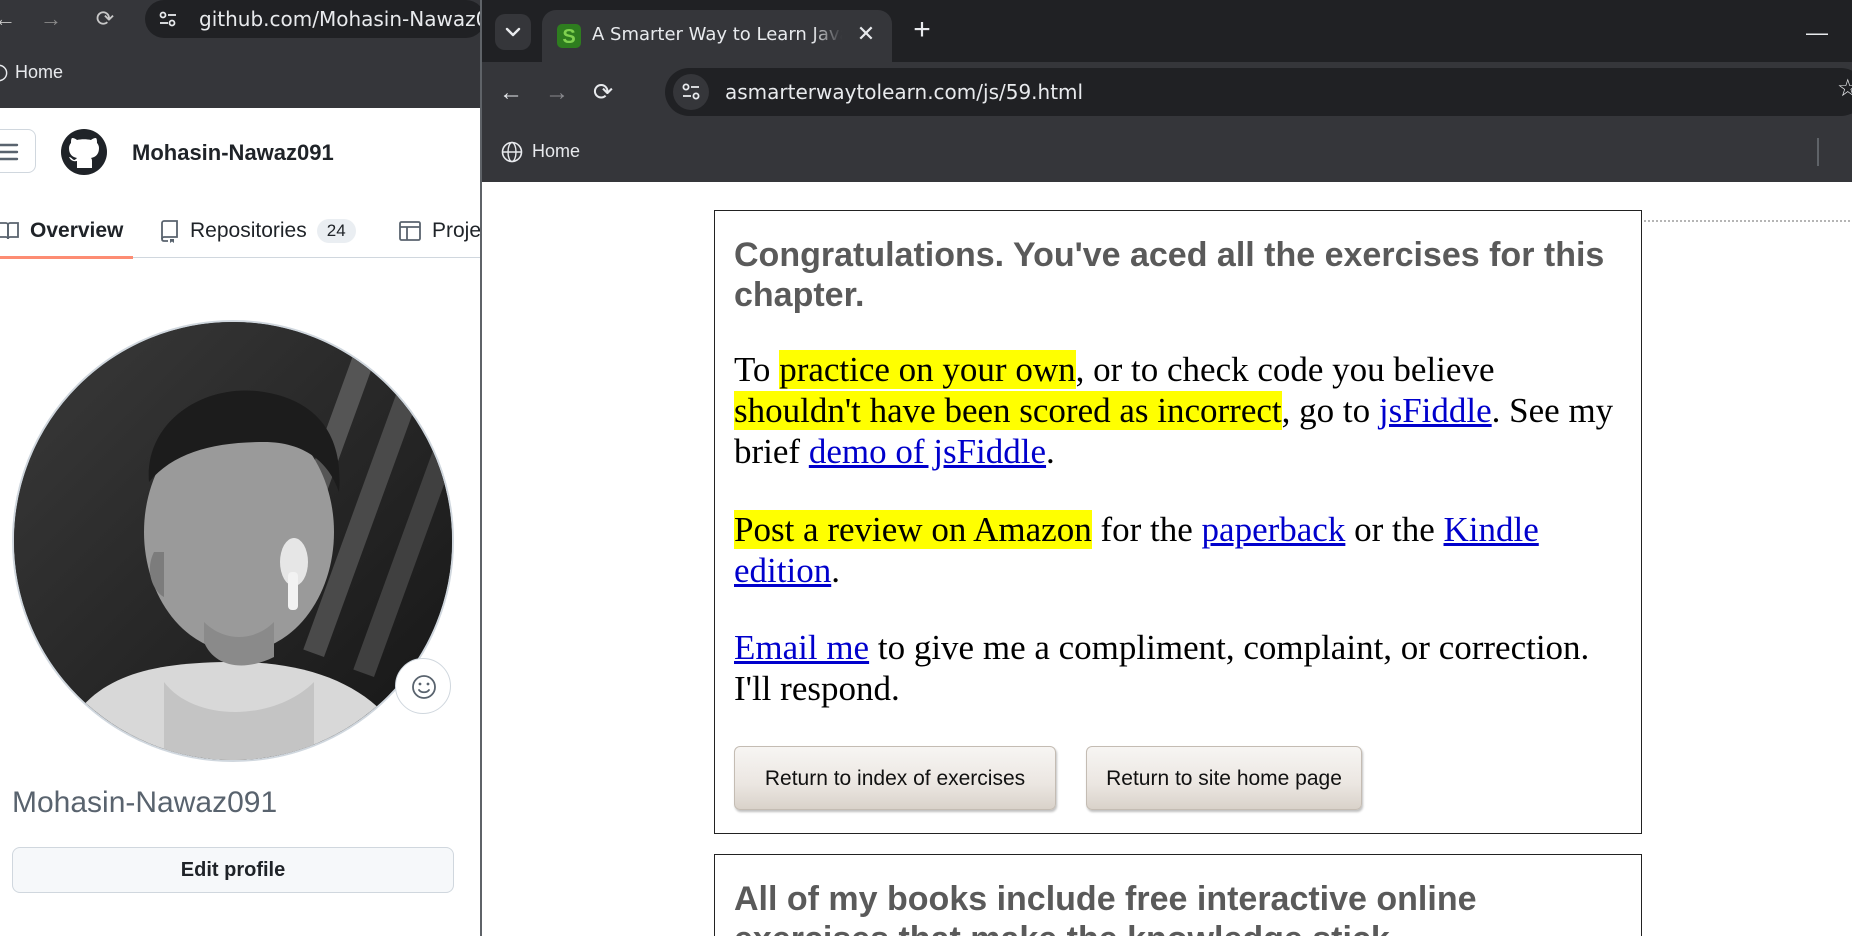  I want to click on email-me-link: Email me, so click(801, 647).